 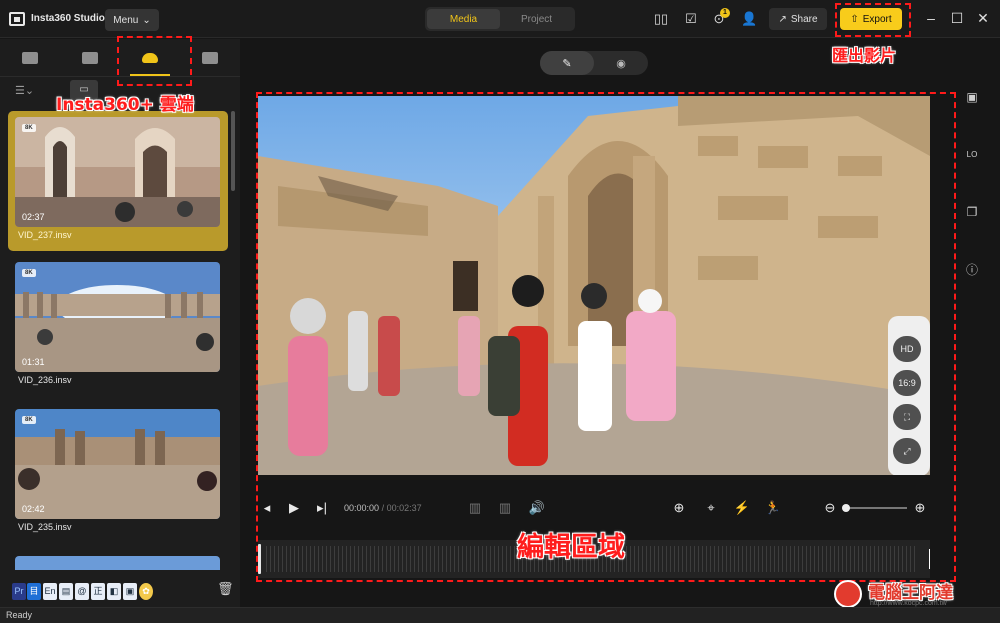 I want to click on taskbar-tray: Pr 目 En ▤ @ 正 ◧ ▣ ✿ 🗑, so click(x=120, y=592).